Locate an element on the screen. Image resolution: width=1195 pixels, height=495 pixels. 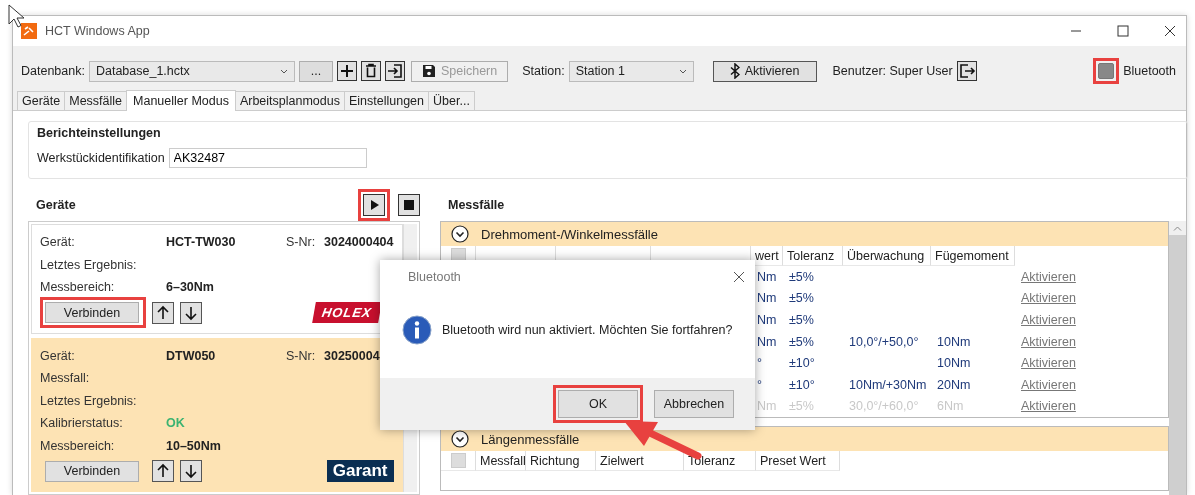
window-title: HCT Windows App is located at coordinates (97, 31).